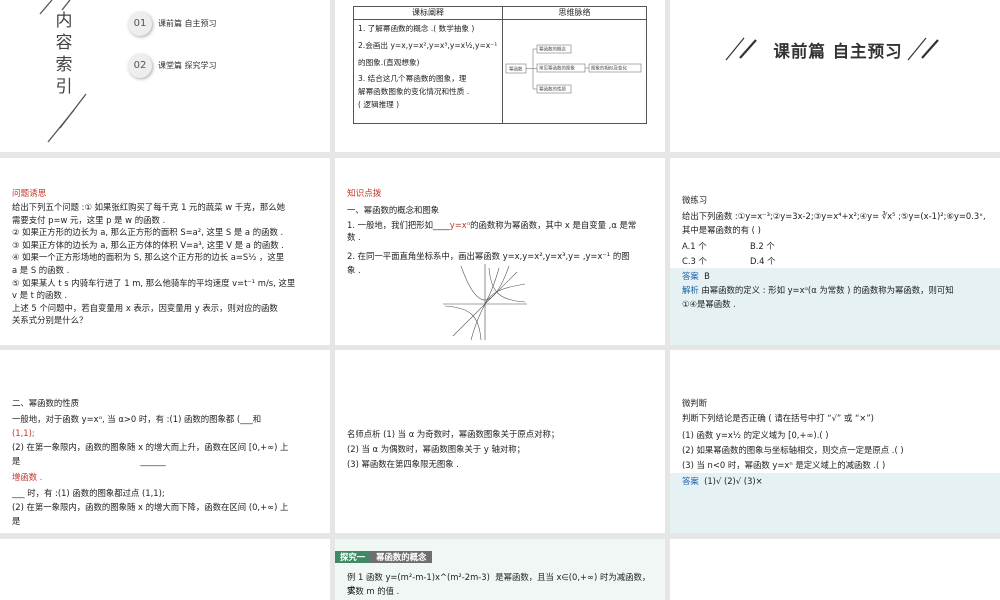  I want to click on definition-text: 的函数称为幂函数，其中 x 是自变量 ,α 是常, so click(553, 225).